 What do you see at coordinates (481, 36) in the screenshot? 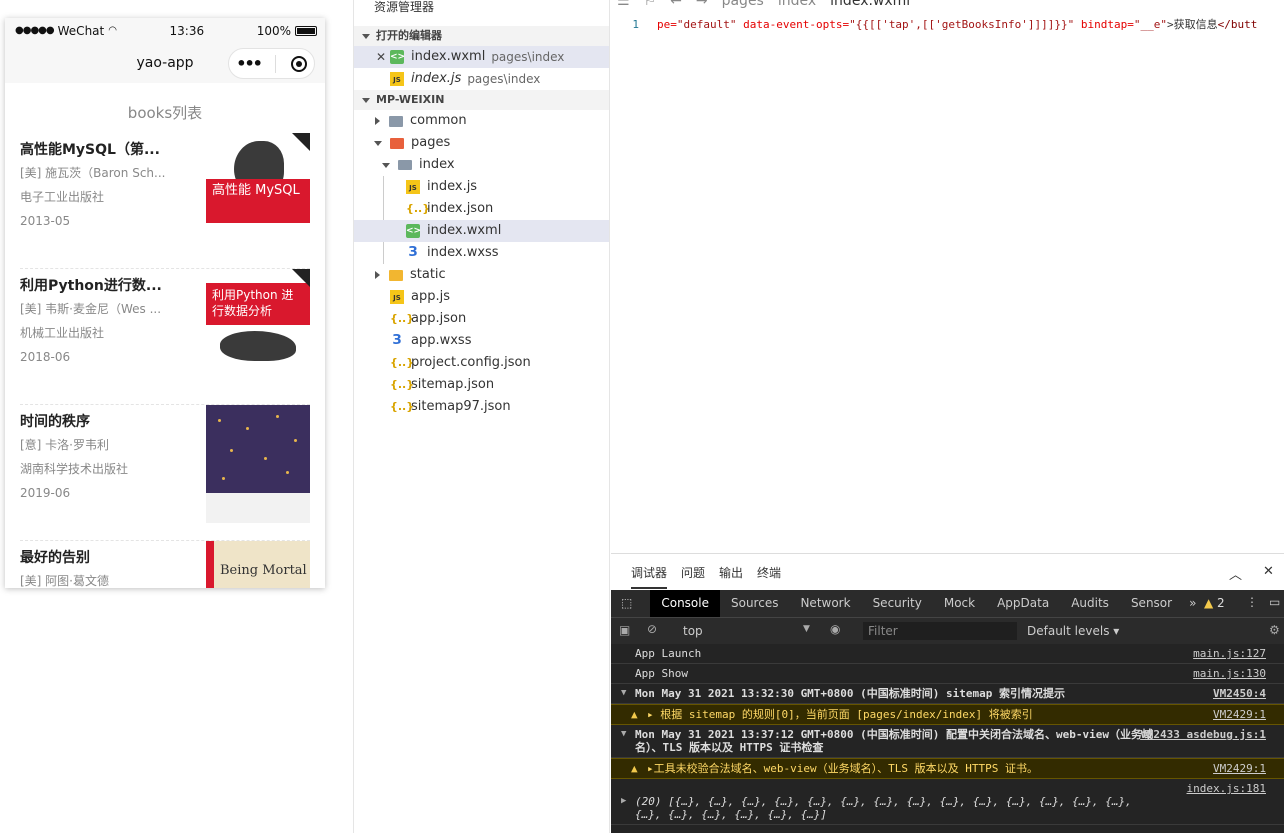
I see `open-editors-header: 打开的编辑器` at bounding box center [481, 36].